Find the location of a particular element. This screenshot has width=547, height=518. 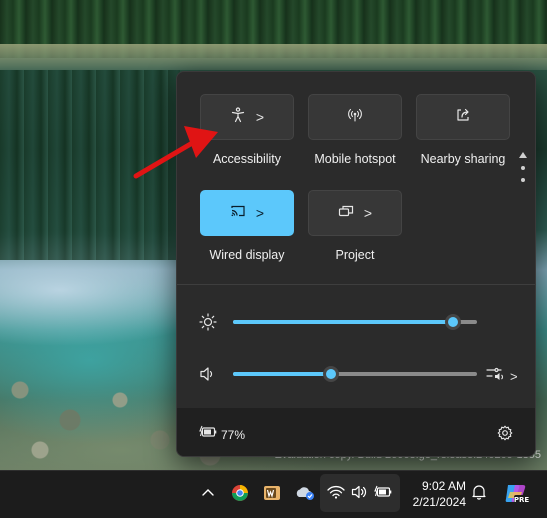

tile-project: > is located at coordinates (355, 213).